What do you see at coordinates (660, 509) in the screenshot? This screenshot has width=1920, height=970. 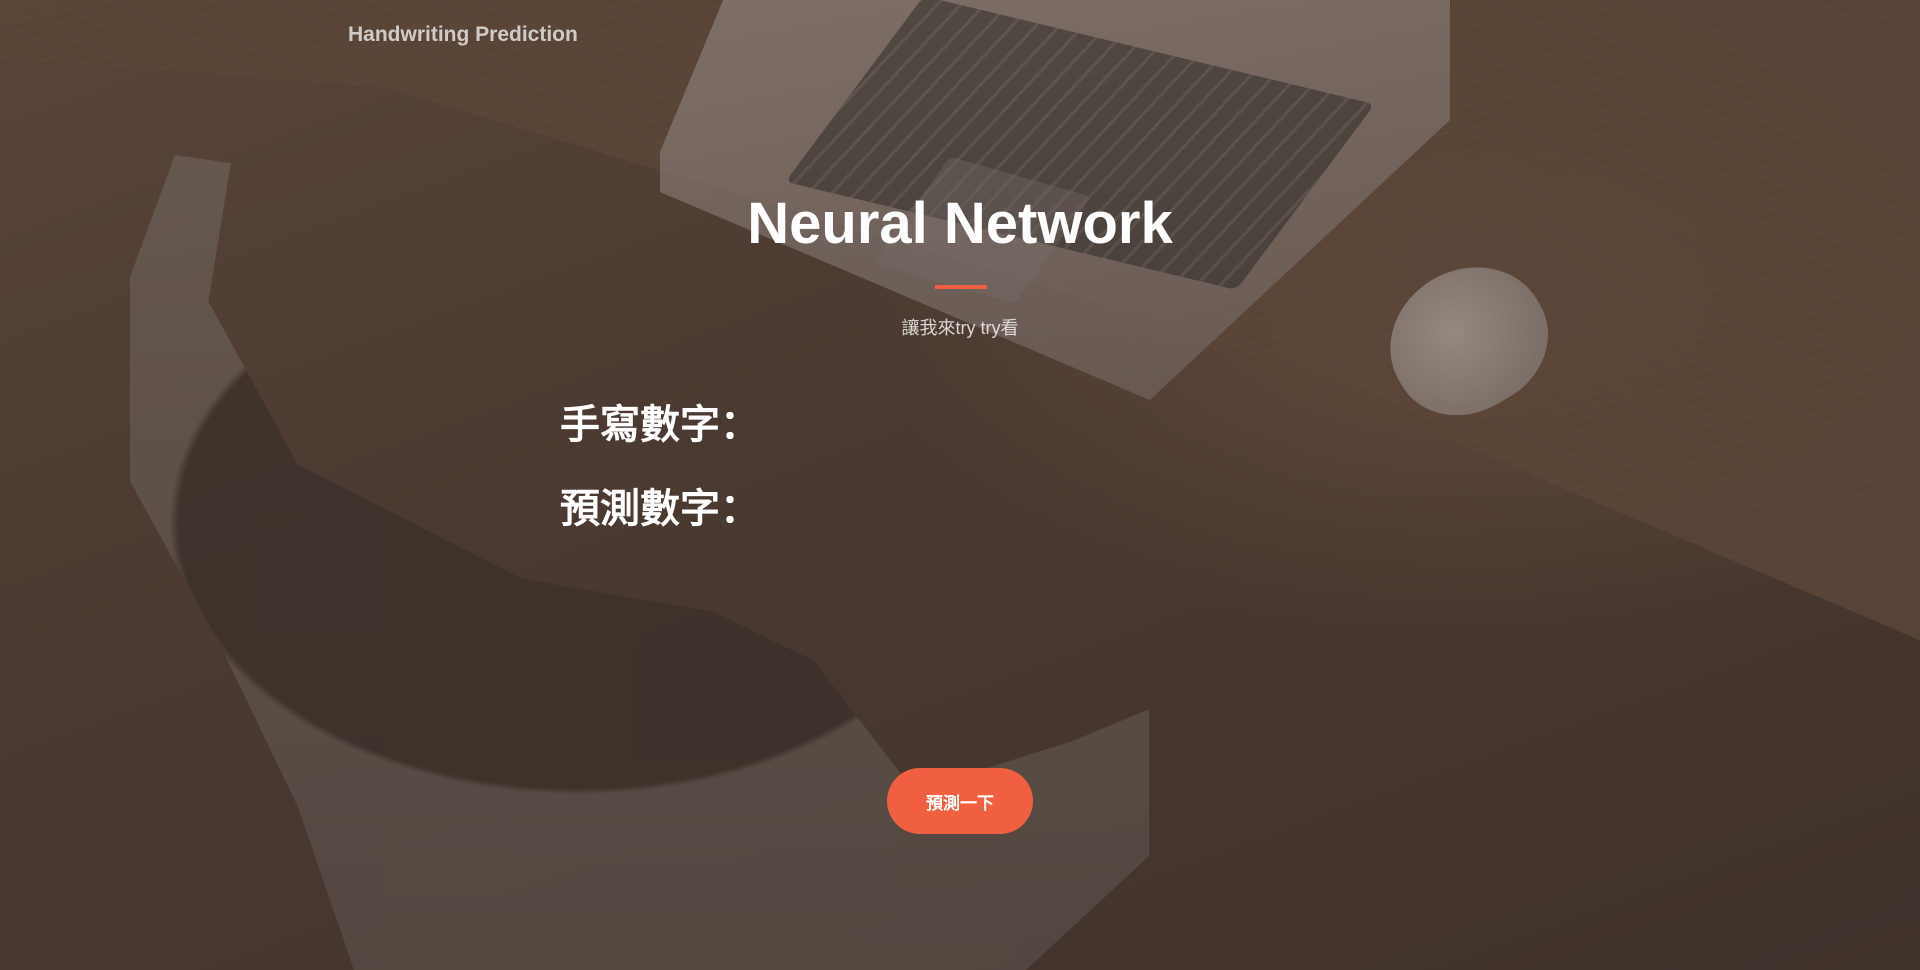 I see `predicted-digit-label: 預測數字：` at bounding box center [660, 509].